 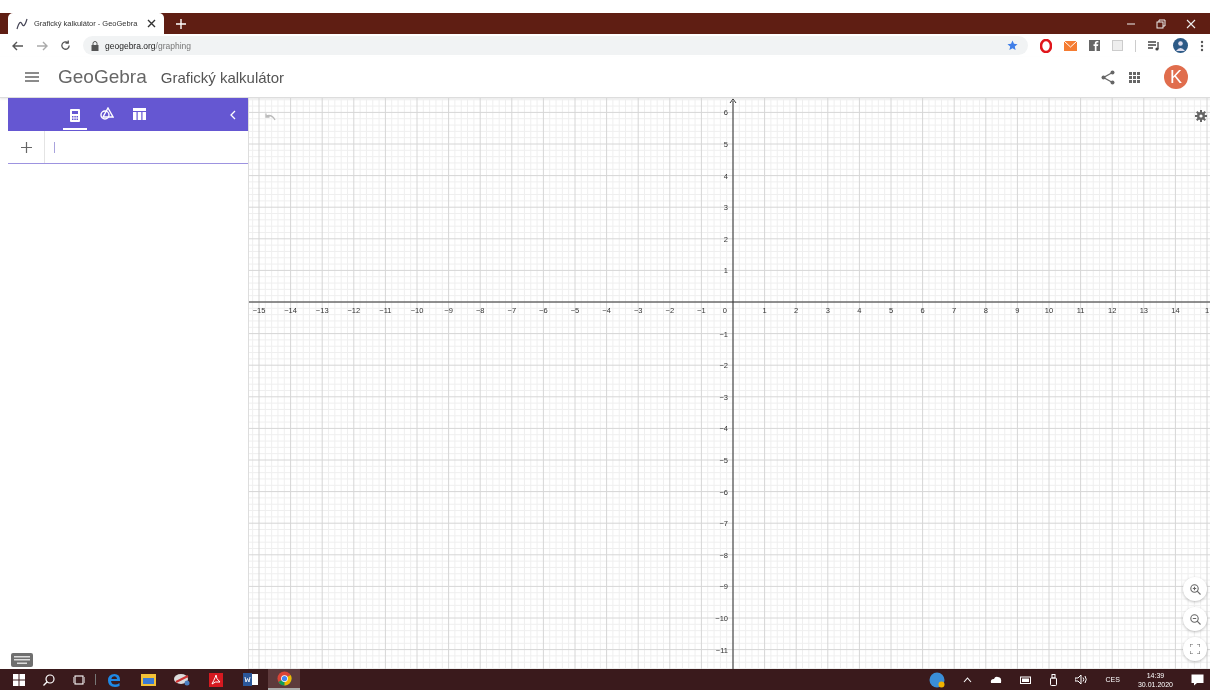 I want to click on logo: GeoGebra, so click(x=102, y=77).